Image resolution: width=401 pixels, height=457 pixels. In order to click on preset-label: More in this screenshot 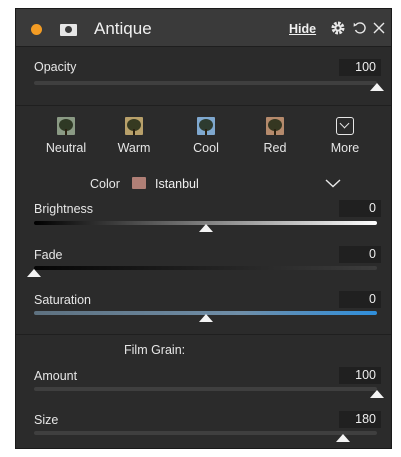, I will do `click(345, 148)`.